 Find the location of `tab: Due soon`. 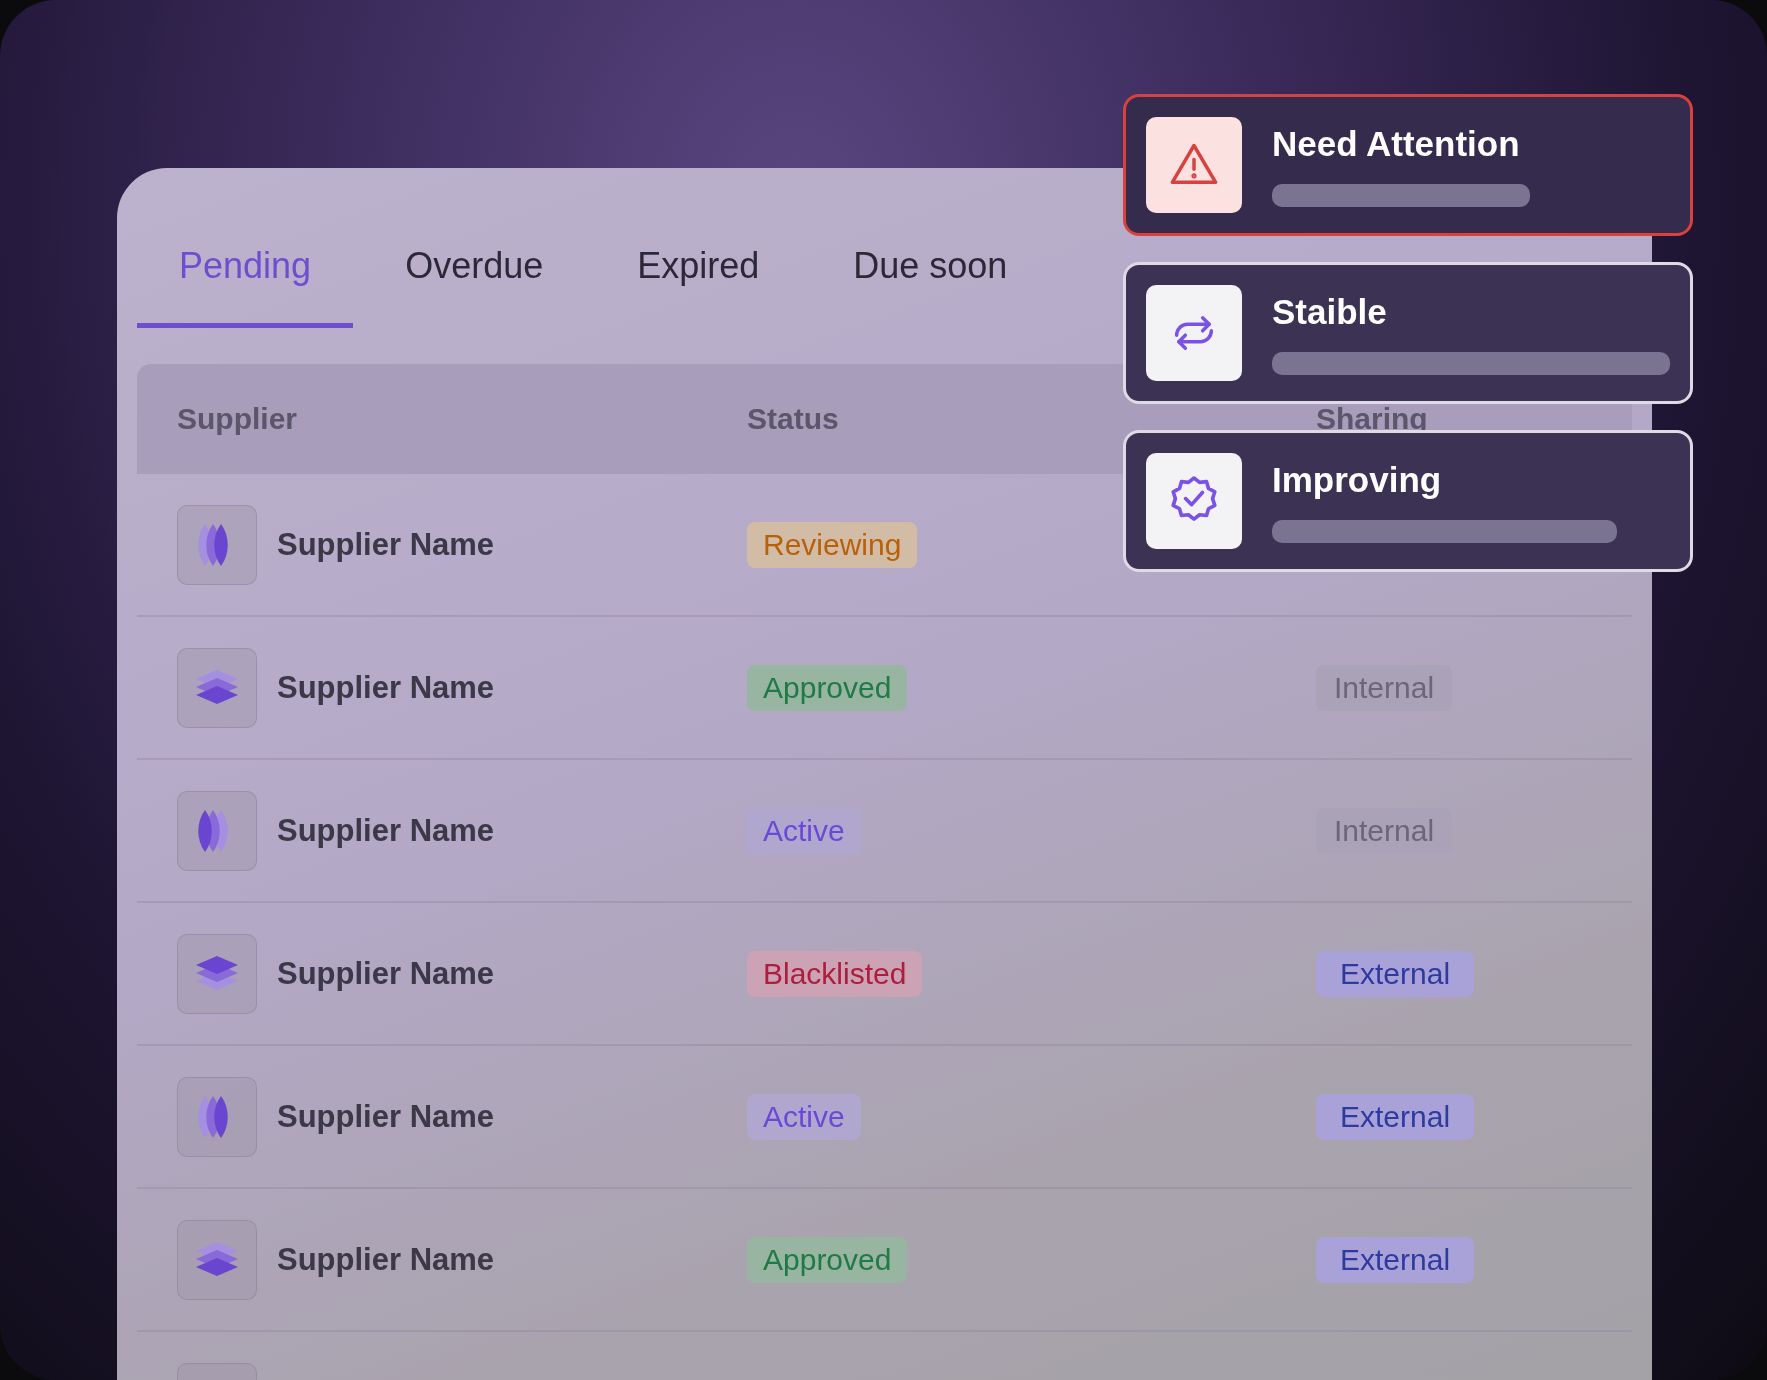

tab: Due soon is located at coordinates (930, 248).